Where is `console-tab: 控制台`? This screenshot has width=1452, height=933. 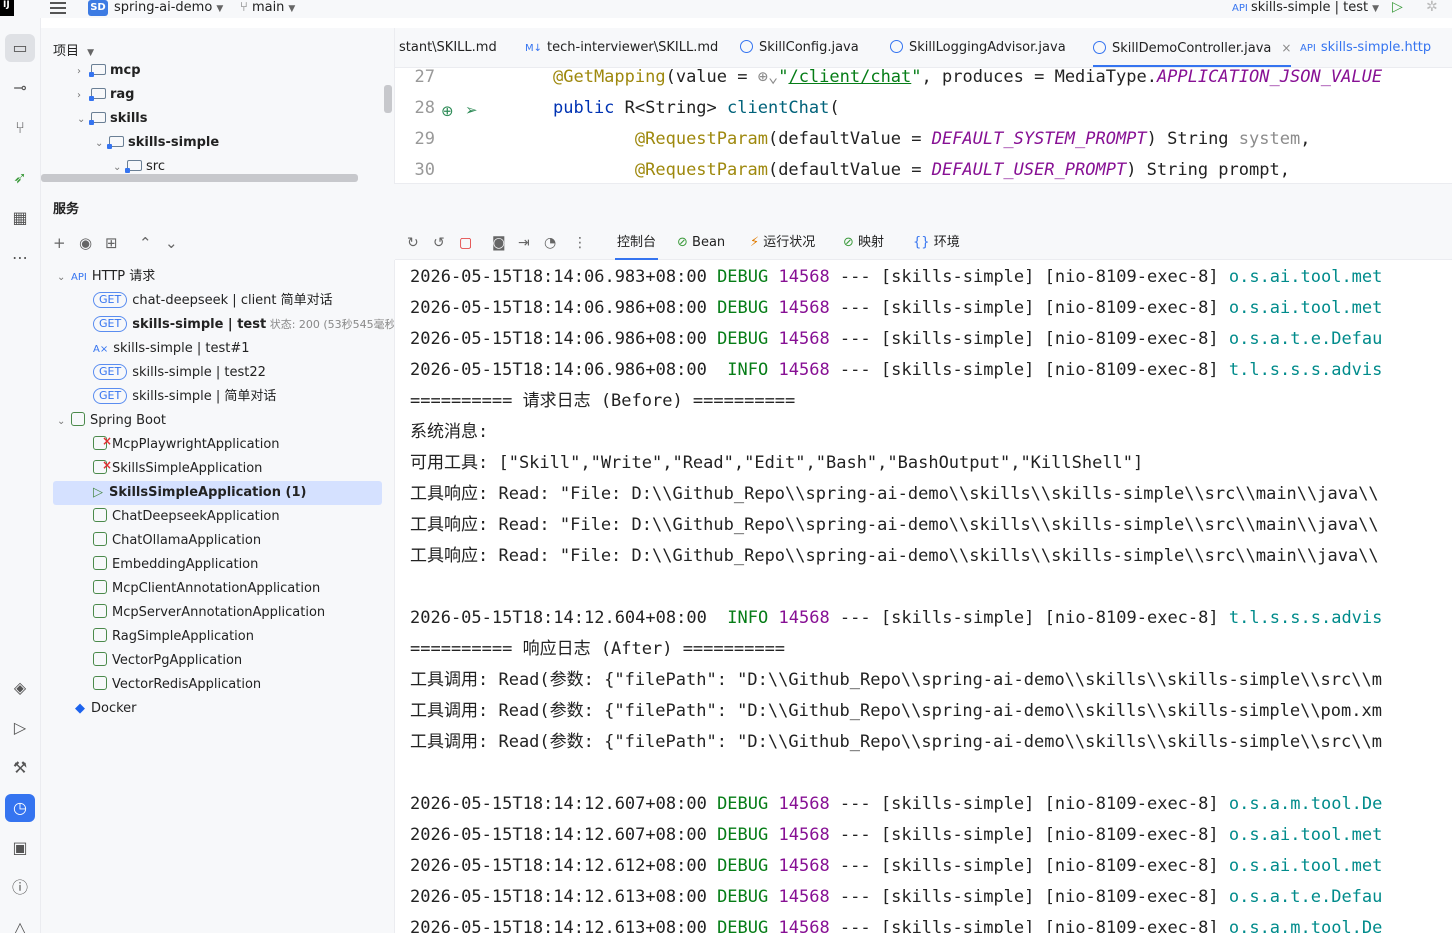
console-tab: 控制台 is located at coordinates (637, 243).